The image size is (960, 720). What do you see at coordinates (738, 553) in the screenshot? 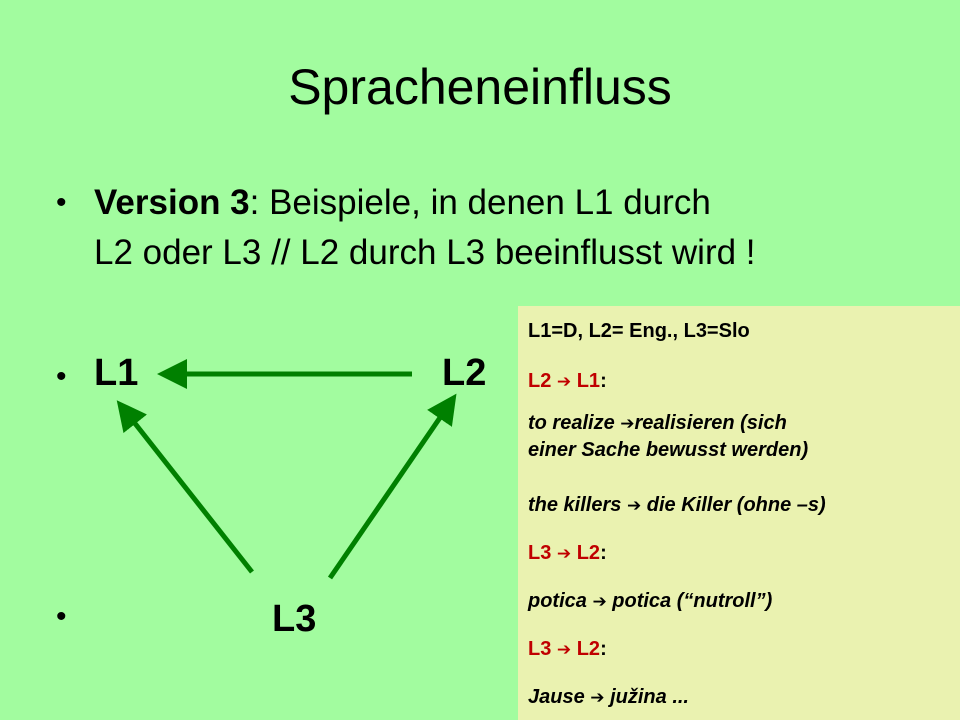
I see `section-l3-l2: L3 ➔ L2:` at bounding box center [738, 553].